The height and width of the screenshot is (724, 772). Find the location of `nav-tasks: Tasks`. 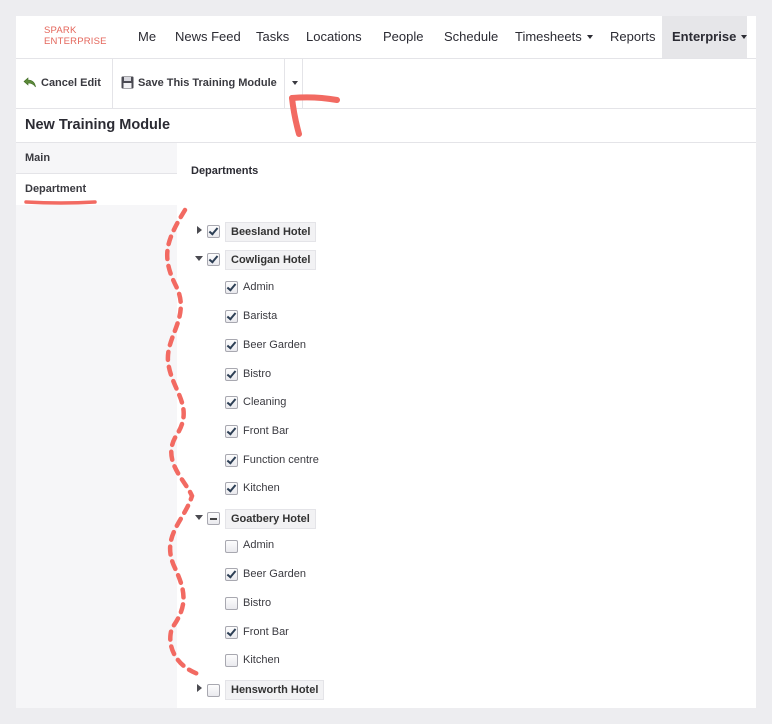

nav-tasks: Tasks is located at coordinates (272, 37).